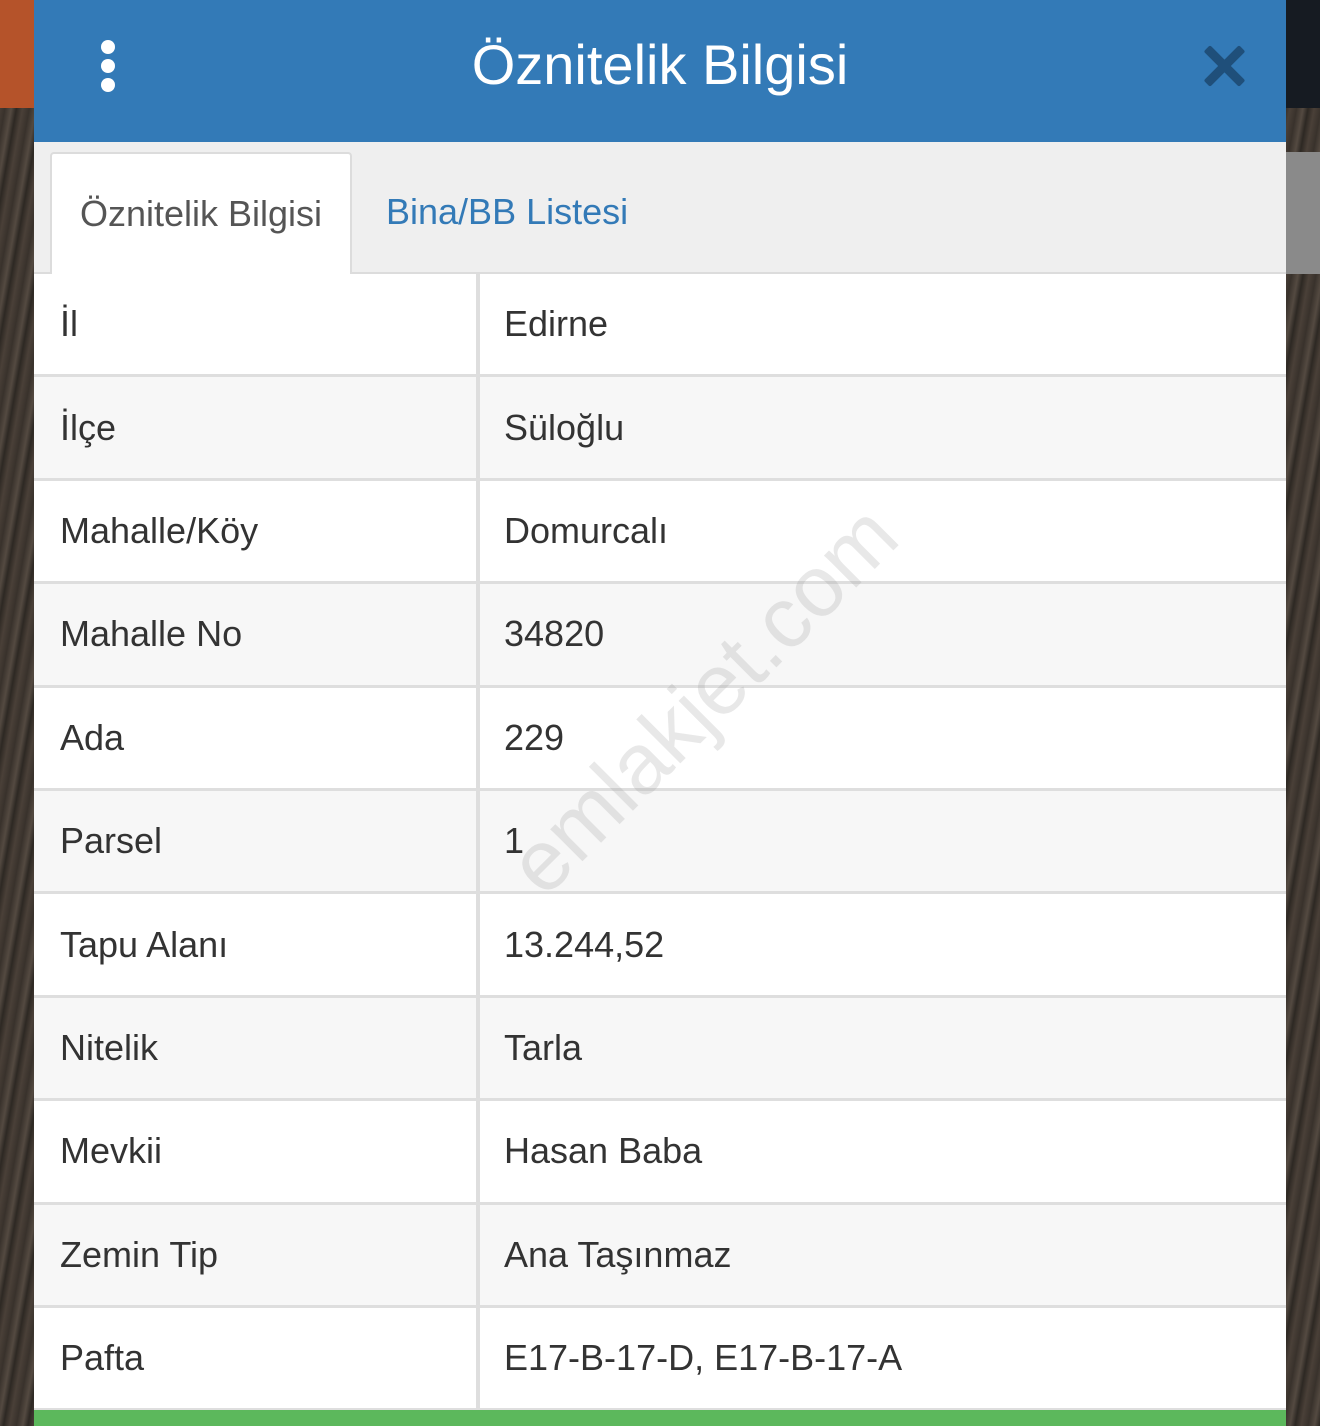  Describe the element at coordinates (1300, 213) in the screenshot. I see `background-grey-strip` at that location.